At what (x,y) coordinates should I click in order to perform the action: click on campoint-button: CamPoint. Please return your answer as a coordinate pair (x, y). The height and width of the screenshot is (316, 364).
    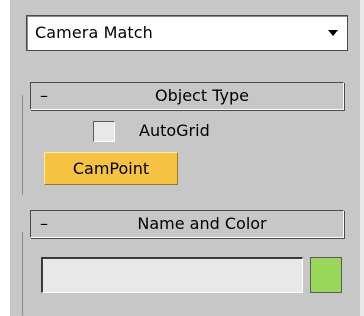
    Looking at the image, I should click on (111, 168).